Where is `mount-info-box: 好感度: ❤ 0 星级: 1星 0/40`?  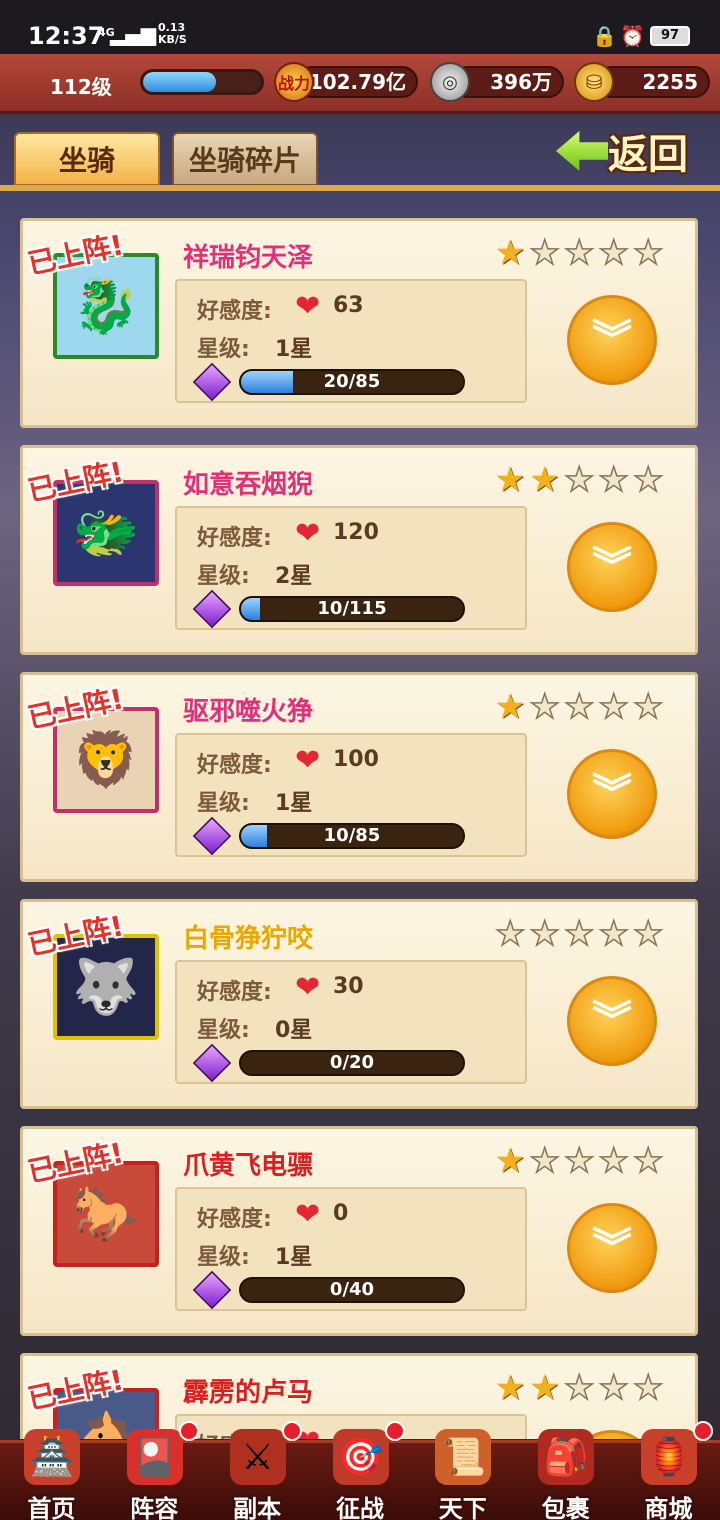
mount-info-box: 好感度: ❤ 0 星级: 1星 0/40 is located at coordinates (351, 1249).